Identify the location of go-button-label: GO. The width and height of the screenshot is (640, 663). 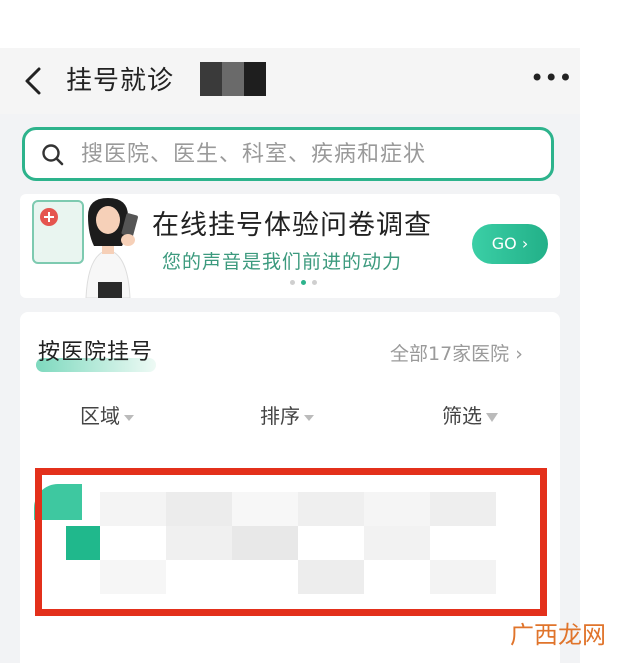
(504, 243).